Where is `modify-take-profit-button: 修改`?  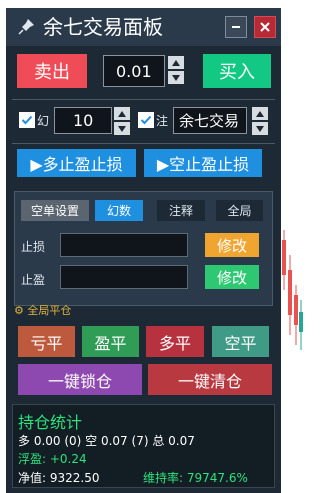
modify-take-profit-button: 修改 is located at coordinates (232, 277).